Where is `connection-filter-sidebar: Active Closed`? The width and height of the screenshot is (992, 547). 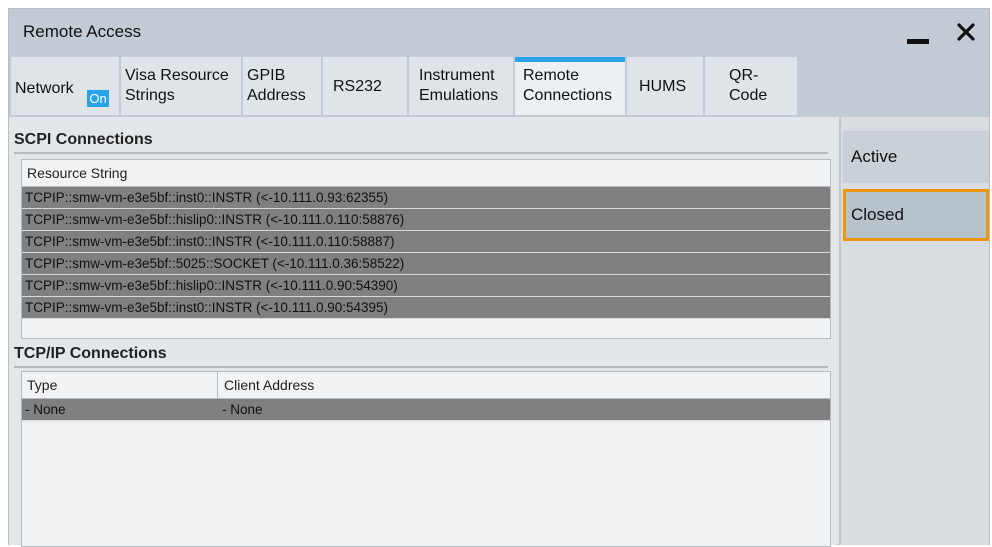
connection-filter-sidebar: Active Closed is located at coordinates (914, 331).